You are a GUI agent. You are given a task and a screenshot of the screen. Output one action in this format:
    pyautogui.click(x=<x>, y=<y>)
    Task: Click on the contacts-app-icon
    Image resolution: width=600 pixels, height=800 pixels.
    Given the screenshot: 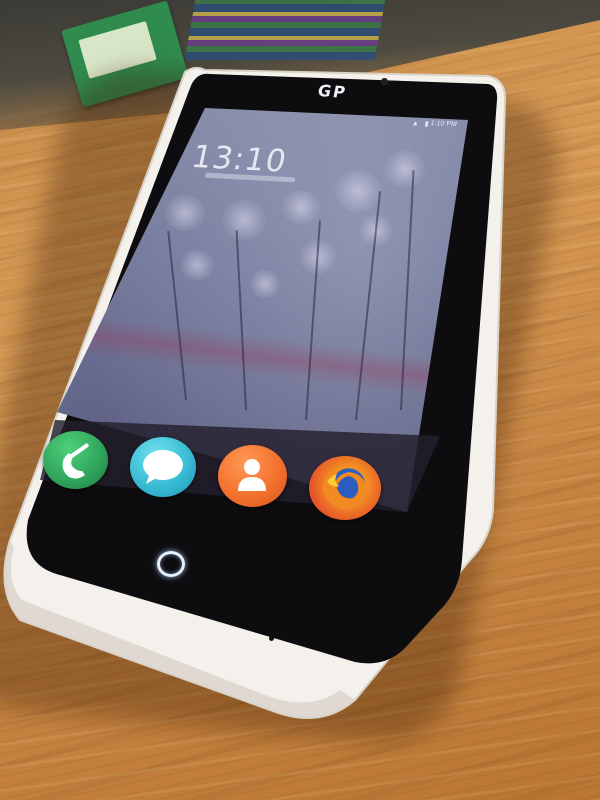 What is the action you would take?
    pyautogui.click(x=252, y=476)
    